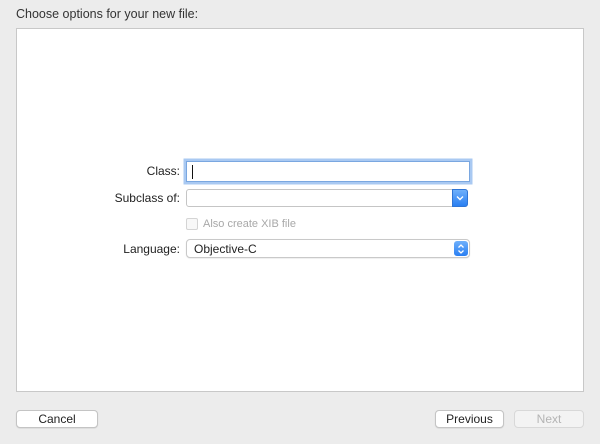  I want to click on xib-checkbox-control: Also create XIB file, so click(241, 224).